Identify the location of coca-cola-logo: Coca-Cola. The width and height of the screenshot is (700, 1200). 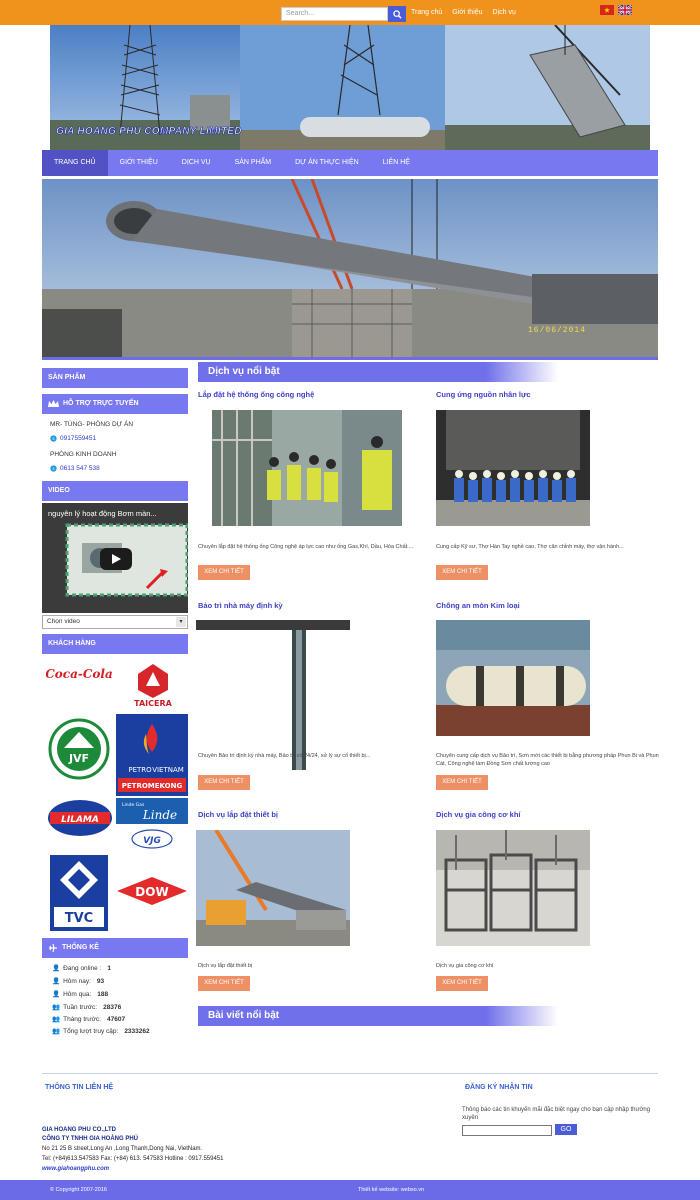
(79, 673).